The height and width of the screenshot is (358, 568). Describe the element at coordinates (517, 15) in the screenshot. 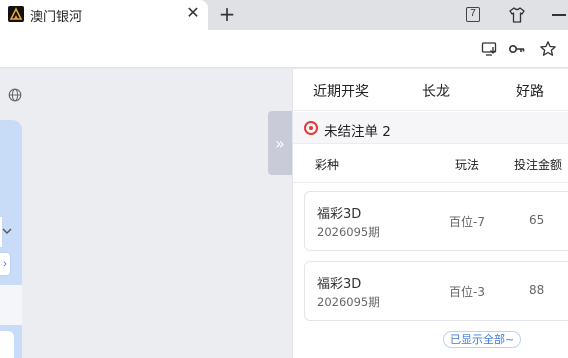

I see `shirt-icon` at that location.